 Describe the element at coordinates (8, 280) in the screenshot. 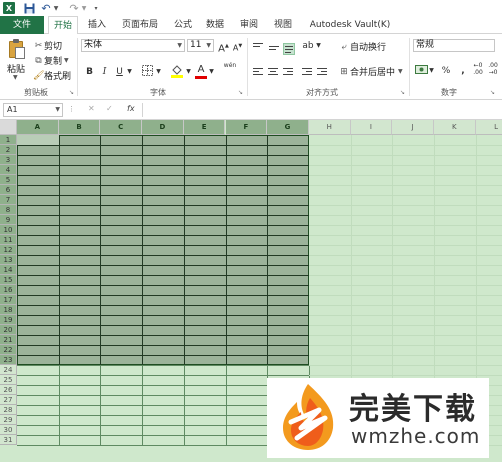

I see `row-header-15: 15` at that location.